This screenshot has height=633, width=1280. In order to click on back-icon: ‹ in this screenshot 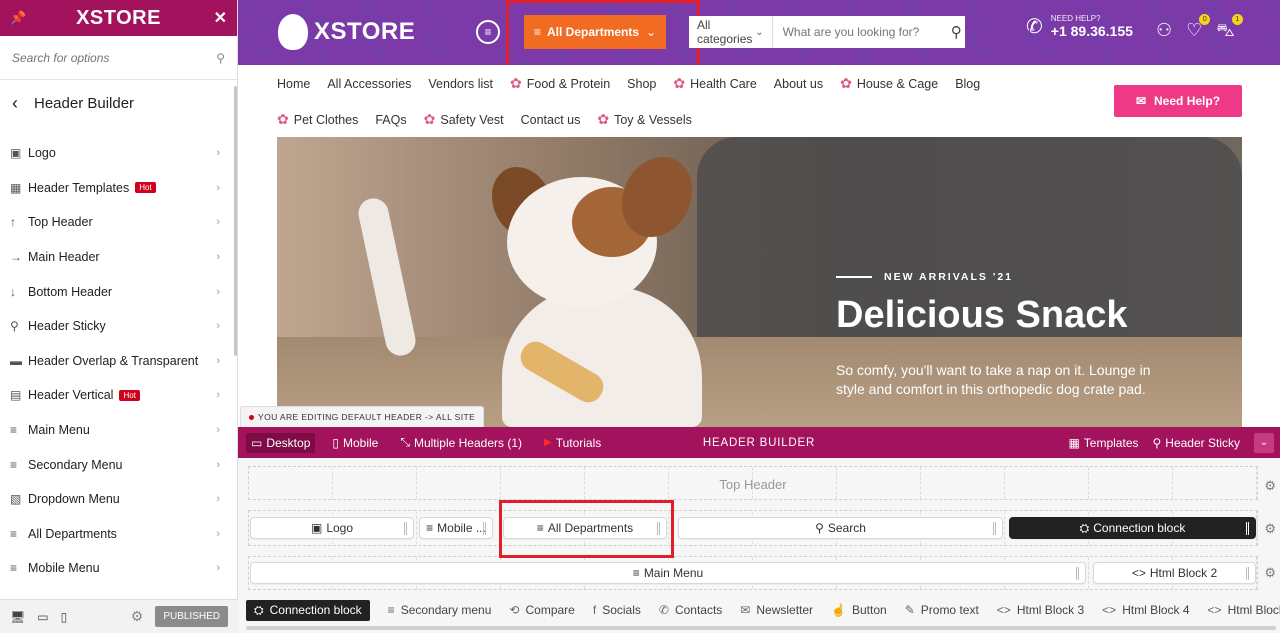, I will do `click(15, 103)`.